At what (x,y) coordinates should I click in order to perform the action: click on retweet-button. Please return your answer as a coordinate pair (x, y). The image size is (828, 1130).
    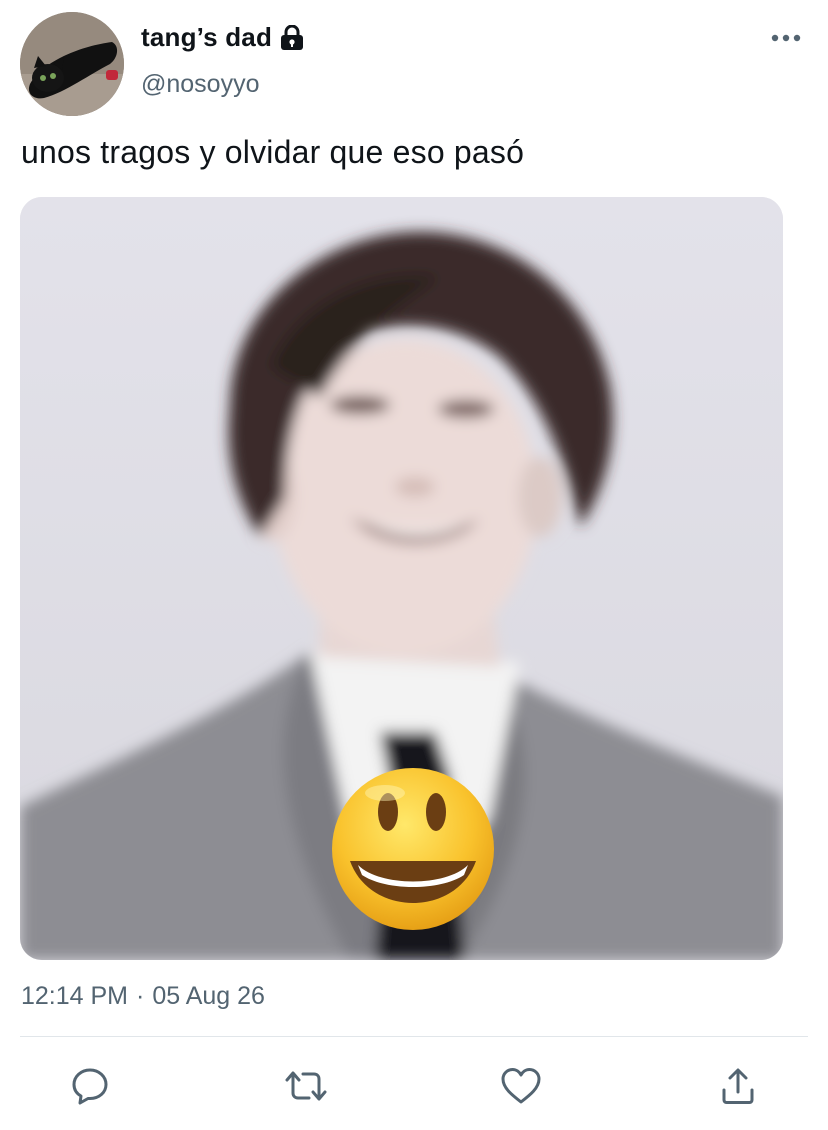
    Looking at the image, I should click on (306, 1086).